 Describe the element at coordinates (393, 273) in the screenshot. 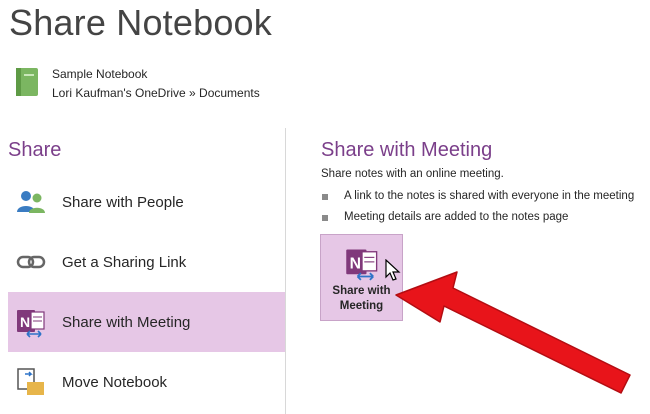

I see `mouse-pointer-icon` at that location.